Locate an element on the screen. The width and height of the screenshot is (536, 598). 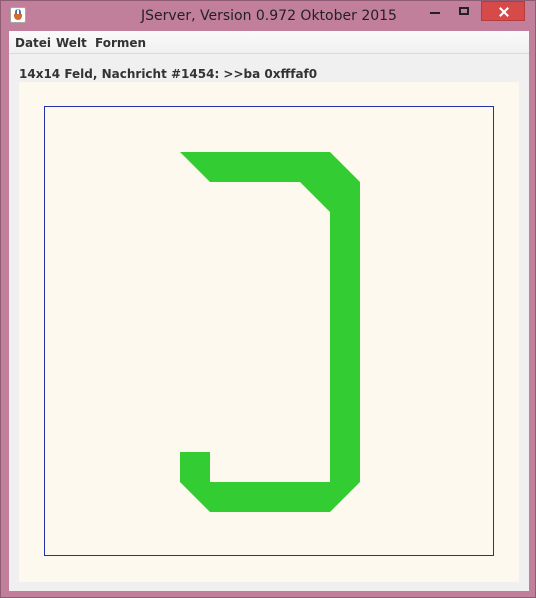
title-bar: JServer, Version 0.972 Oktober 2015 is located at coordinates (268, 16).